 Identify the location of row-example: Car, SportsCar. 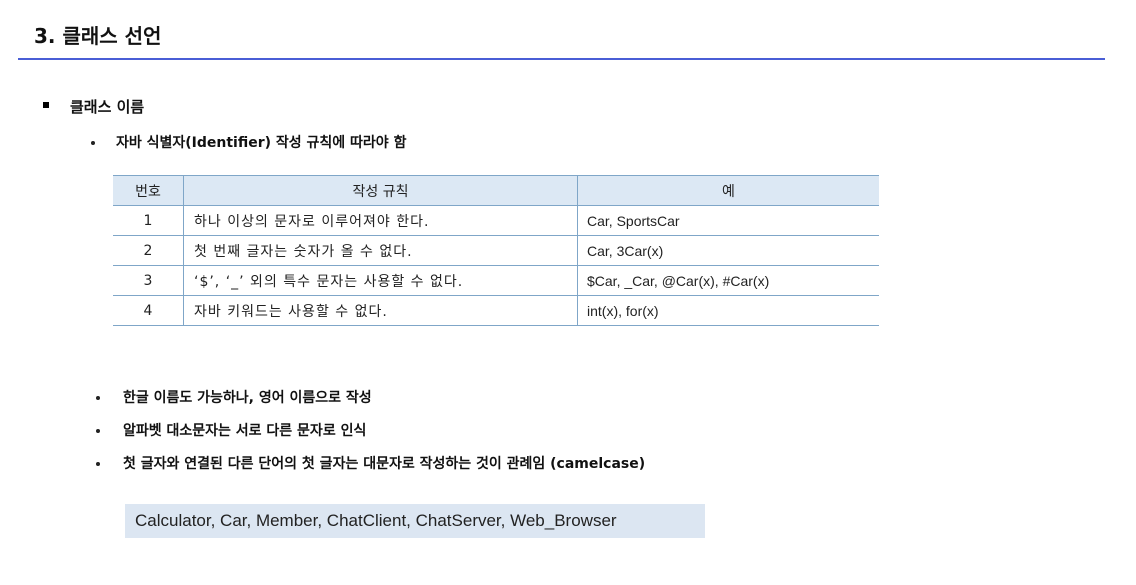
(728, 220).